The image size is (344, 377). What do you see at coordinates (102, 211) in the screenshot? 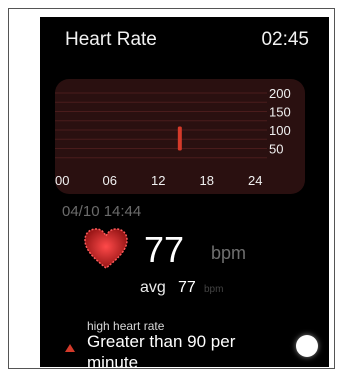
I see `reading-timestamp: 04/10 14:44` at bounding box center [102, 211].